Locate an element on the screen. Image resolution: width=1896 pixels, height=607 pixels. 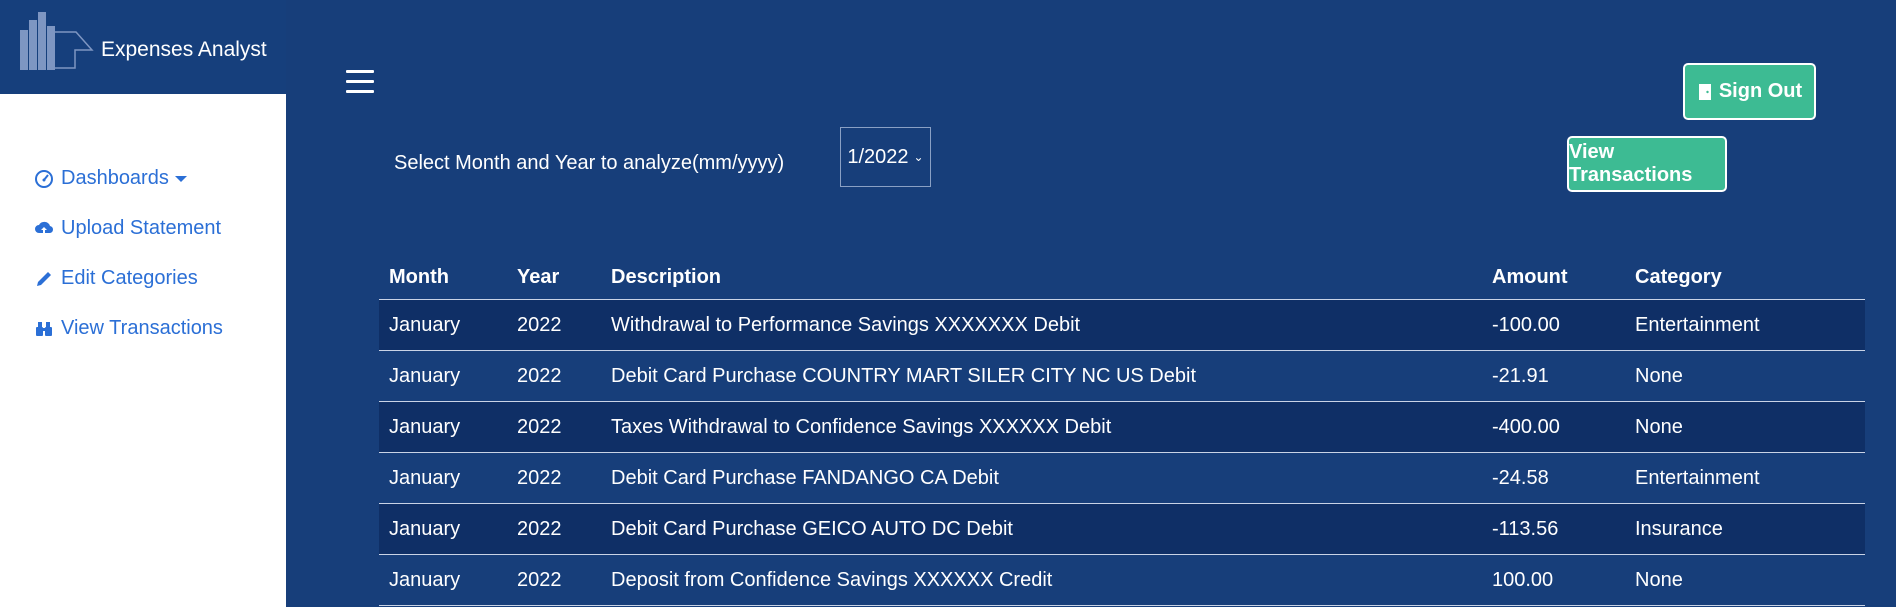
cell-category: Insurance is located at coordinates (1745, 529).